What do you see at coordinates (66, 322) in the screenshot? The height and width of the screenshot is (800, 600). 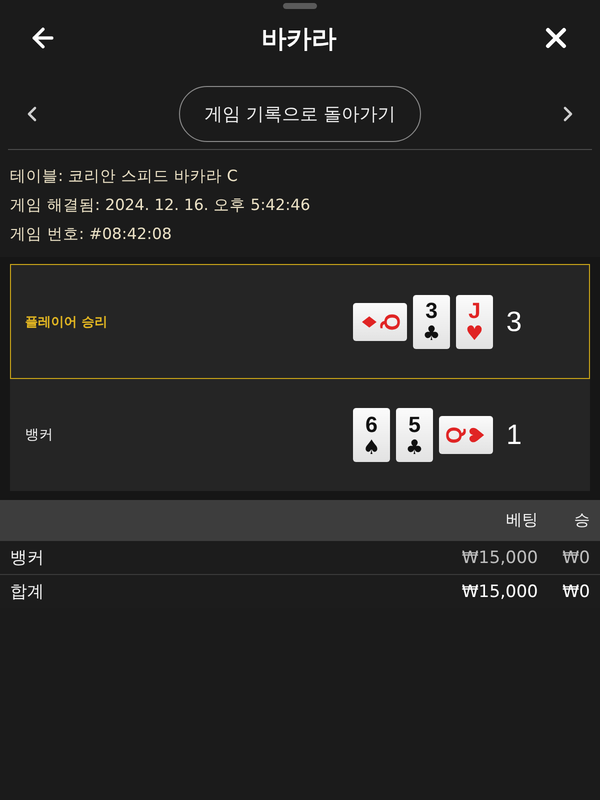 I see `hand-result-label: 플레이어 승리` at bounding box center [66, 322].